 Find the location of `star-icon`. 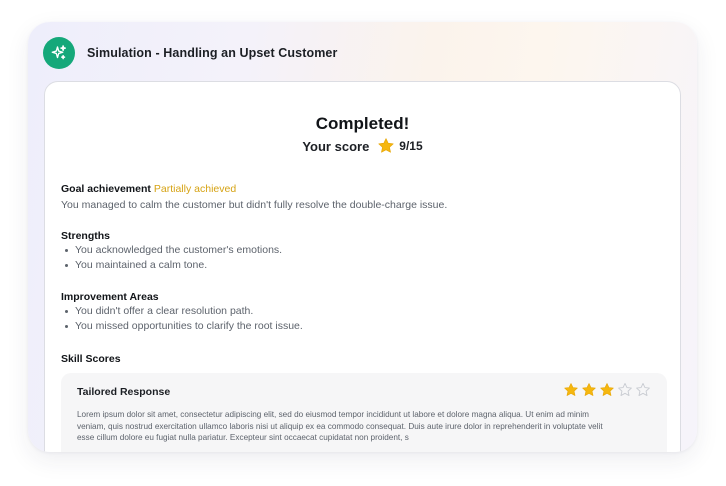

star-icon is located at coordinates (386, 146).